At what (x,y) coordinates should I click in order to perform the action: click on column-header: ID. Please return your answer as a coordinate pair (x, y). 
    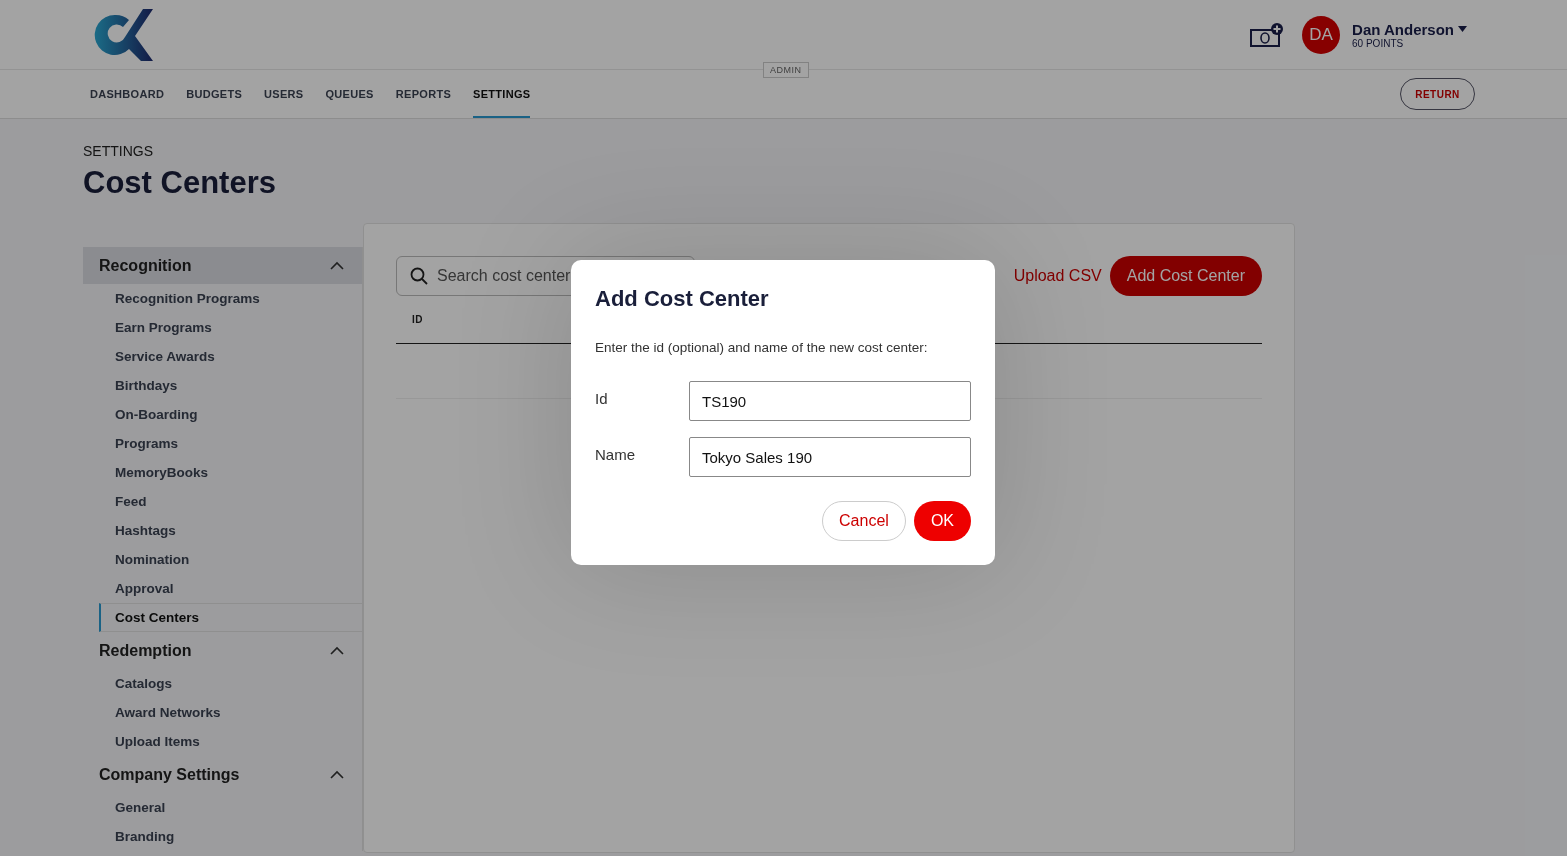
    Looking at the image, I should click on (417, 319).